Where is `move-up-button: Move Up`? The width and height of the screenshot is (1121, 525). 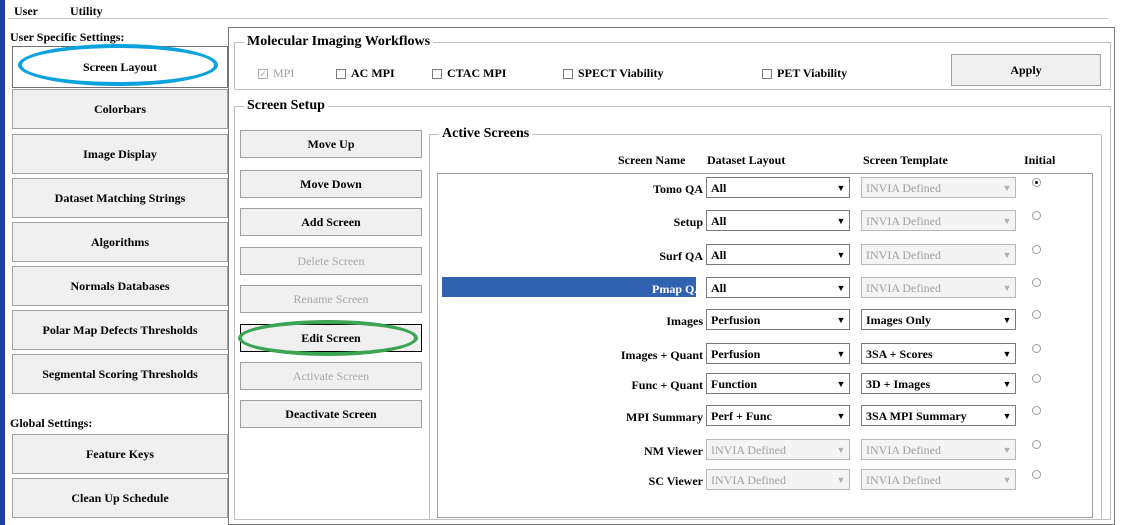 move-up-button: Move Up is located at coordinates (331, 144).